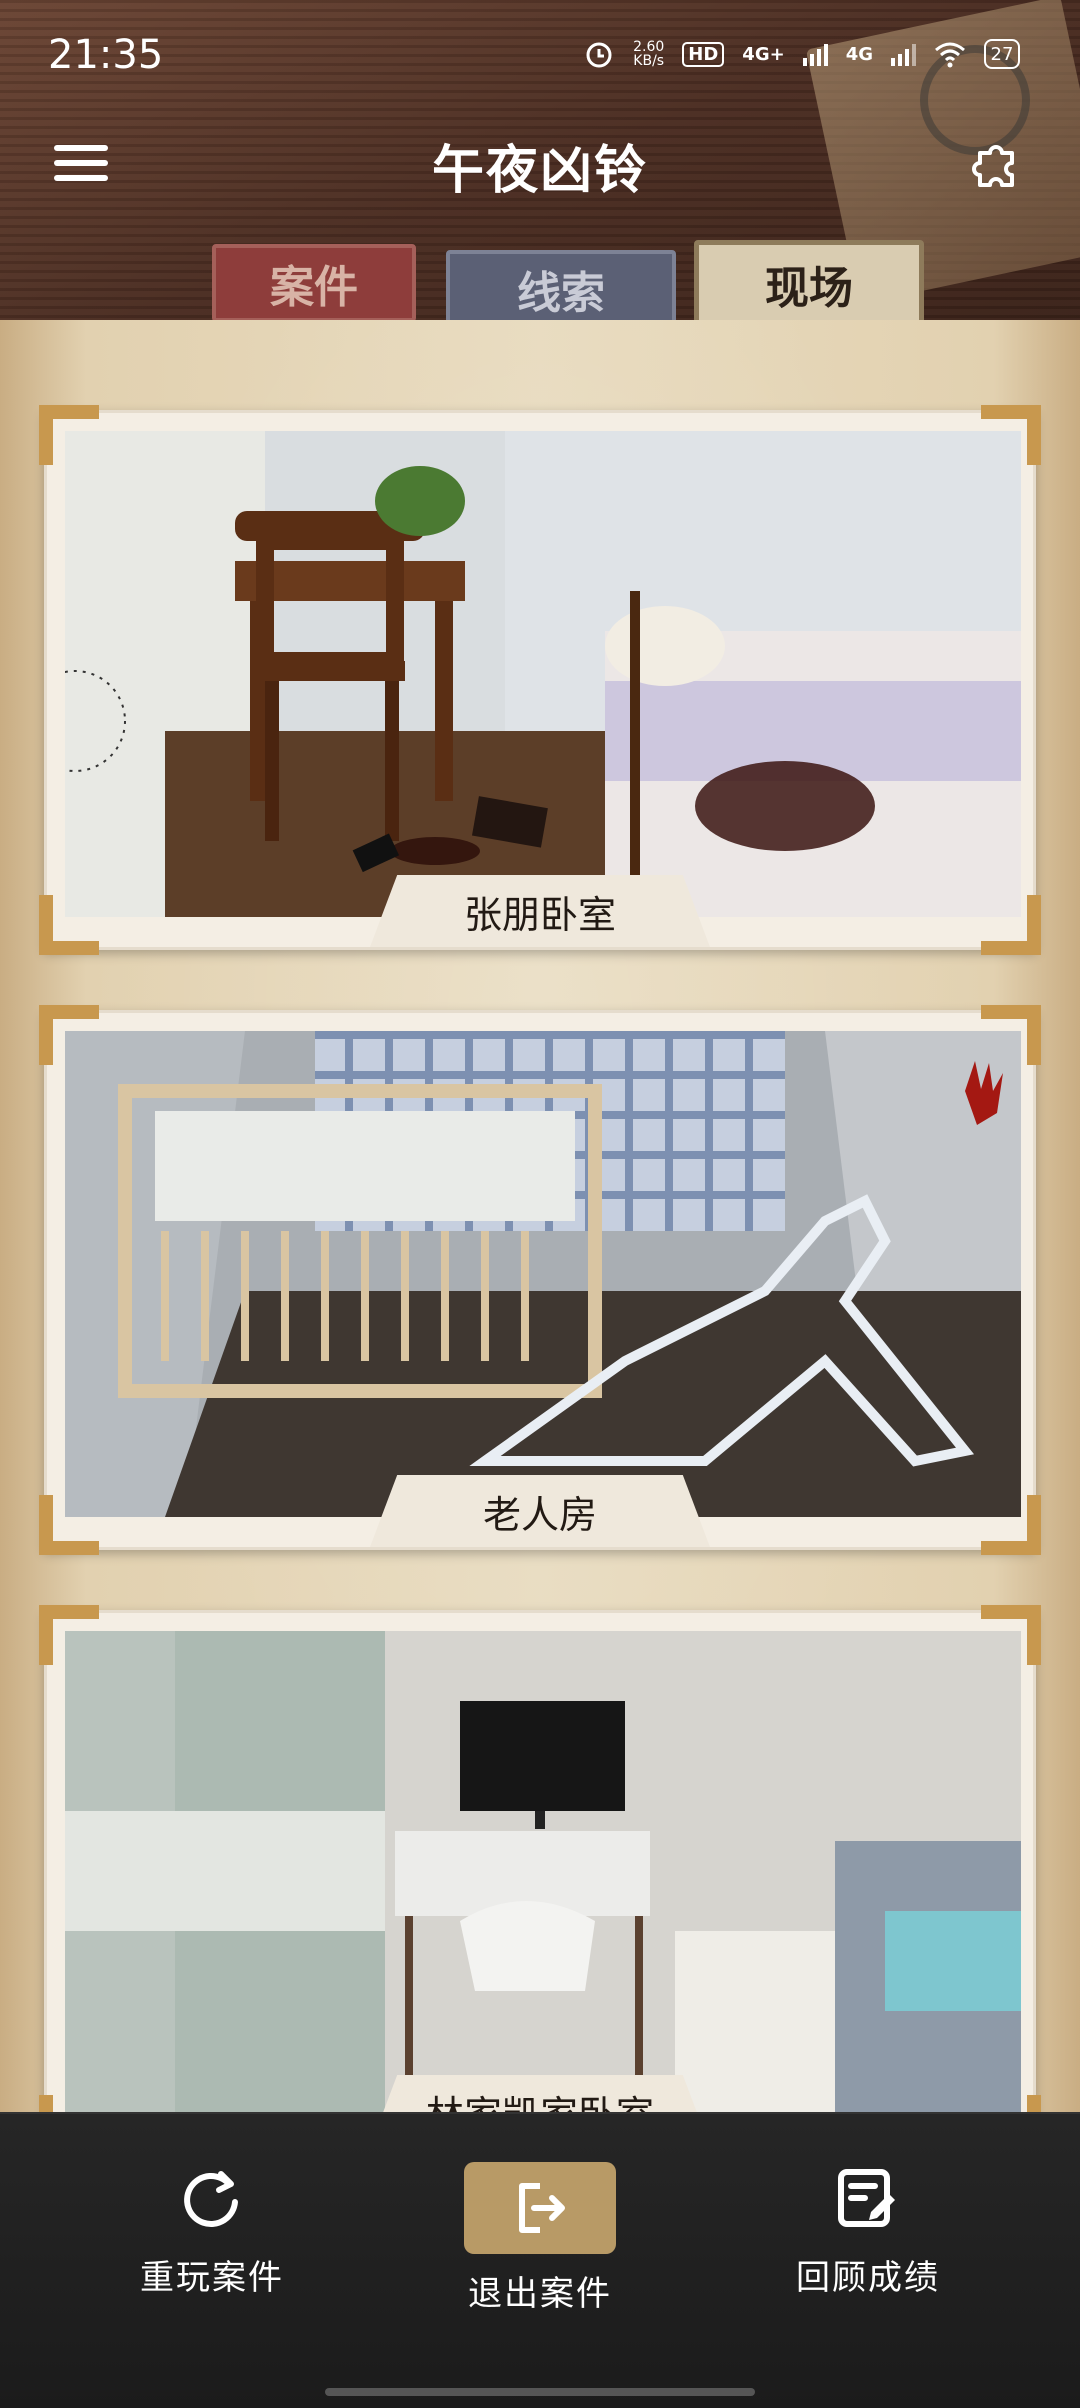  Describe the element at coordinates (561, 289) in the screenshot. I see `tab-clues: 线索` at that location.